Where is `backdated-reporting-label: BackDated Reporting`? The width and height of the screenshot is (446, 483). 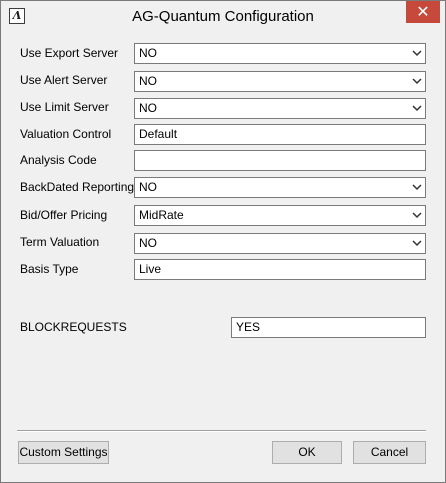 backdated-reporting-label: BackDated Reporting is located at coordinates (77, 187).